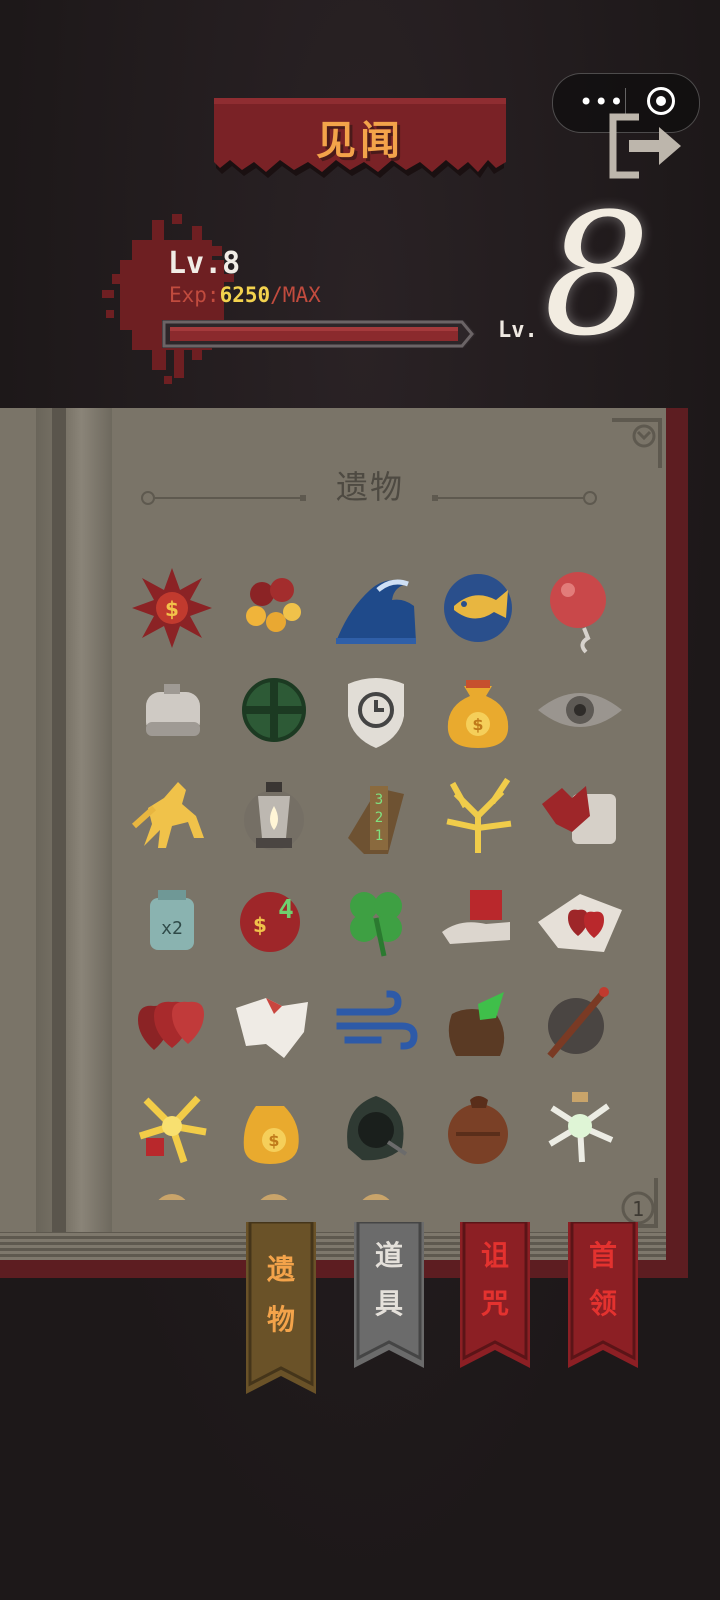 The height and width of the screenshot is (1600, 720). I want to click on blue-fish-on-coin-icon, so click(478, 608).